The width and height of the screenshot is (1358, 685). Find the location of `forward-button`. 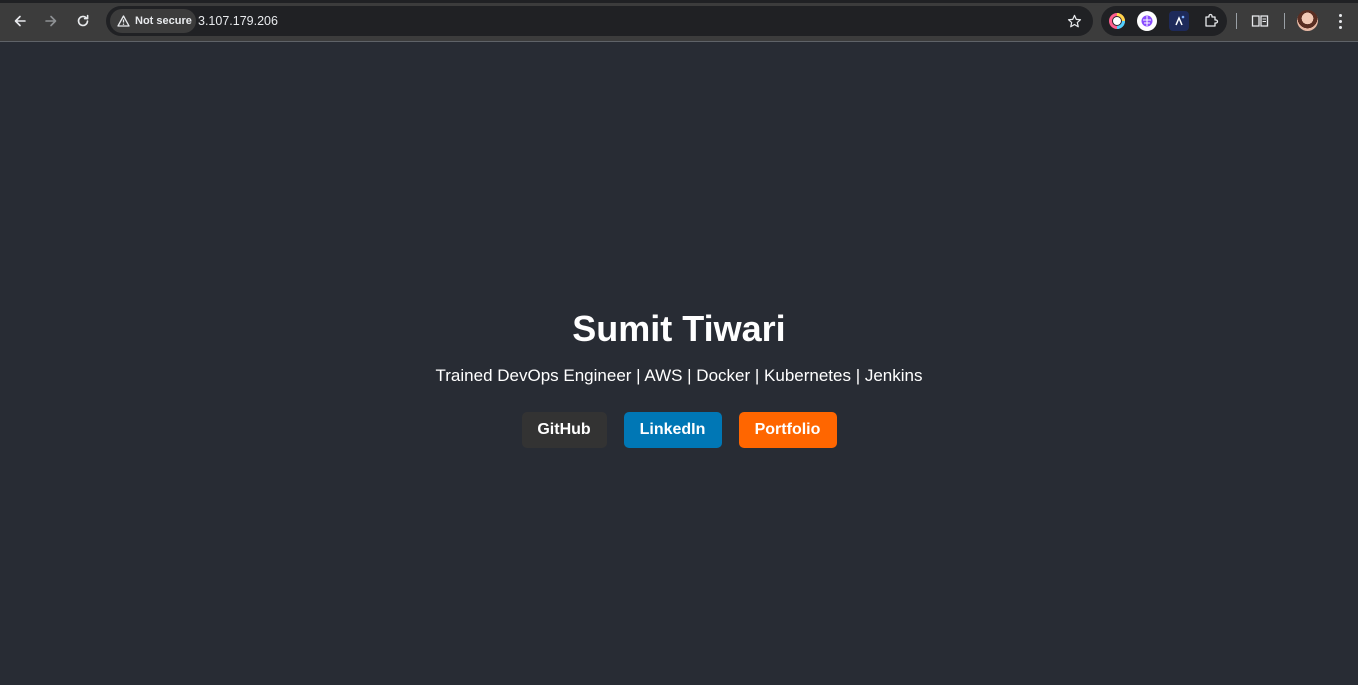

forward-button is located at coordinates (51, 21).